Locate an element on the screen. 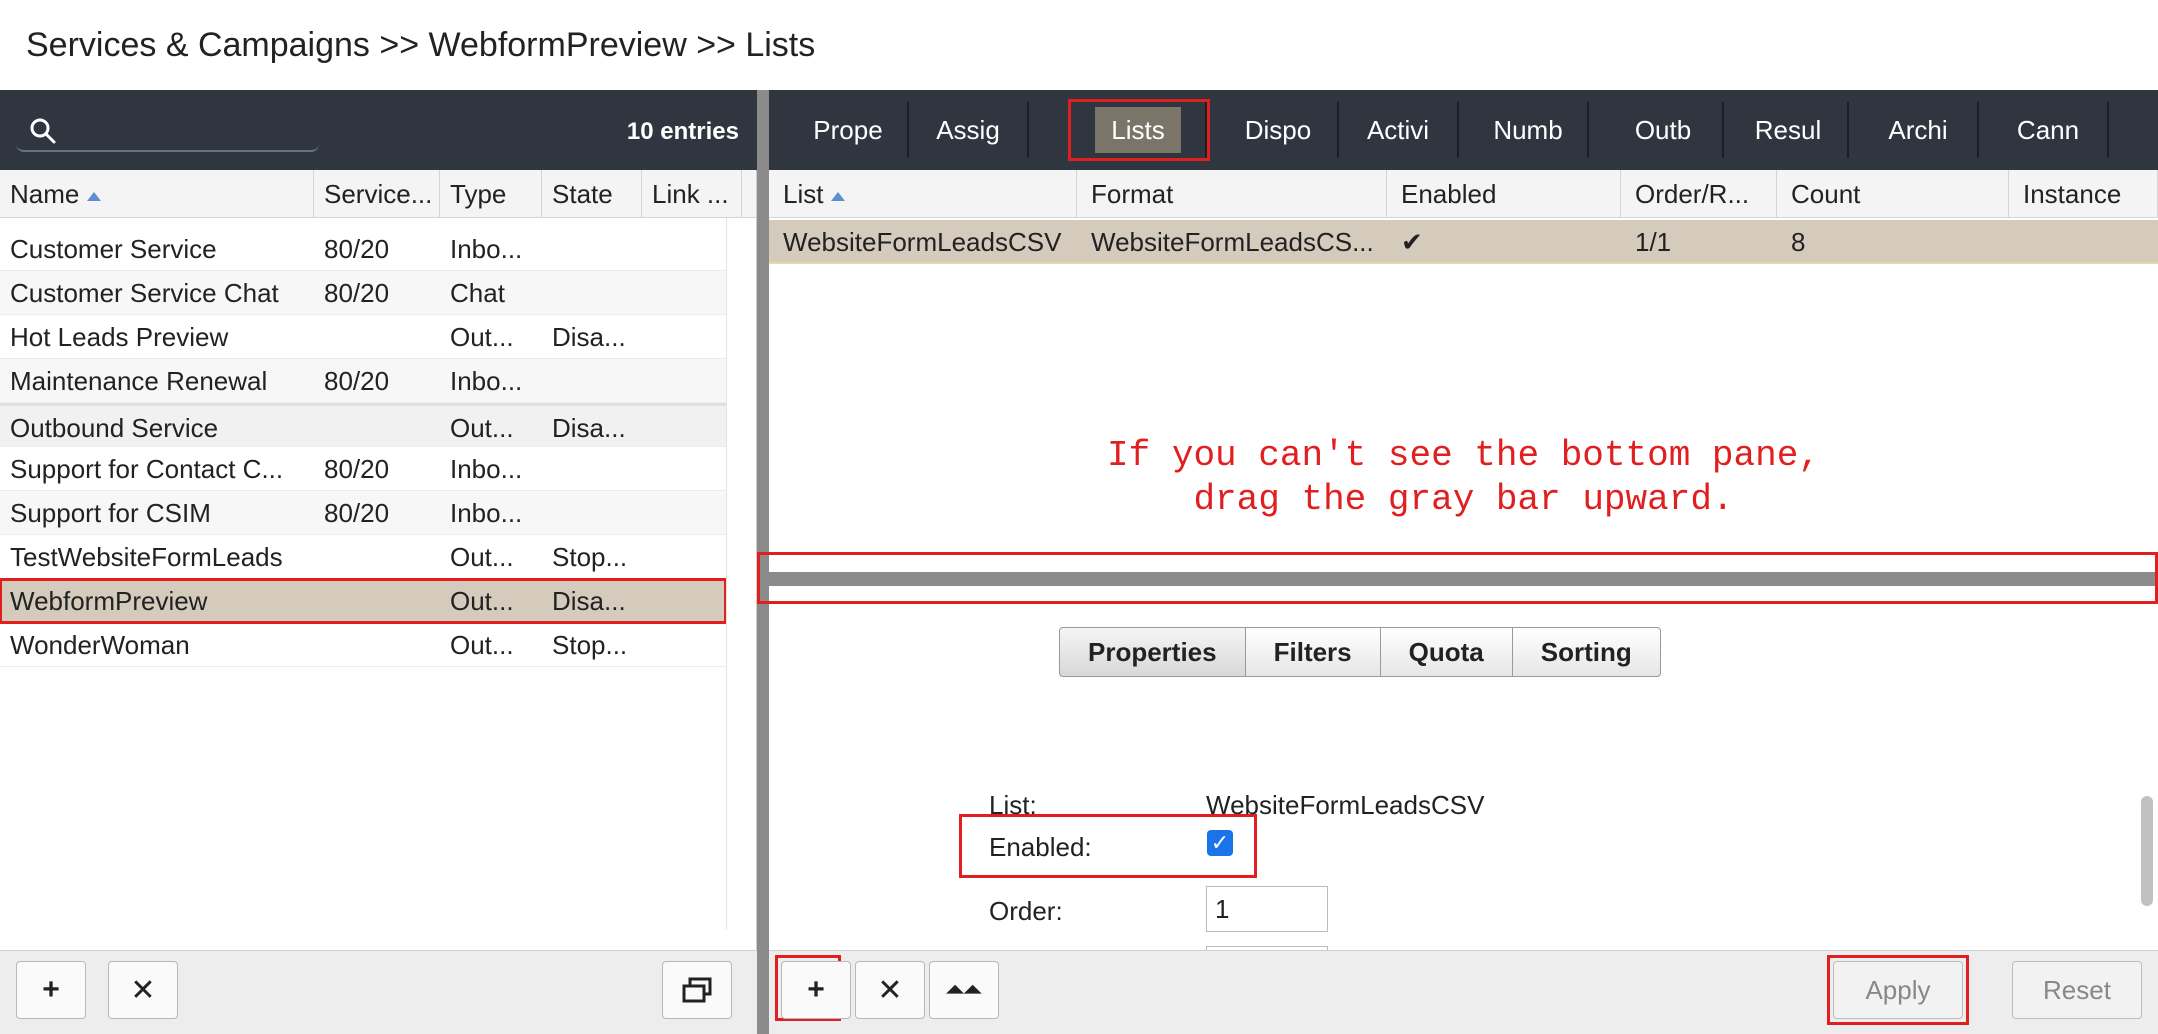 The width and height of the screenshot is (2158, 1034). order-input: 1 is located at coordinates (1267, 909).